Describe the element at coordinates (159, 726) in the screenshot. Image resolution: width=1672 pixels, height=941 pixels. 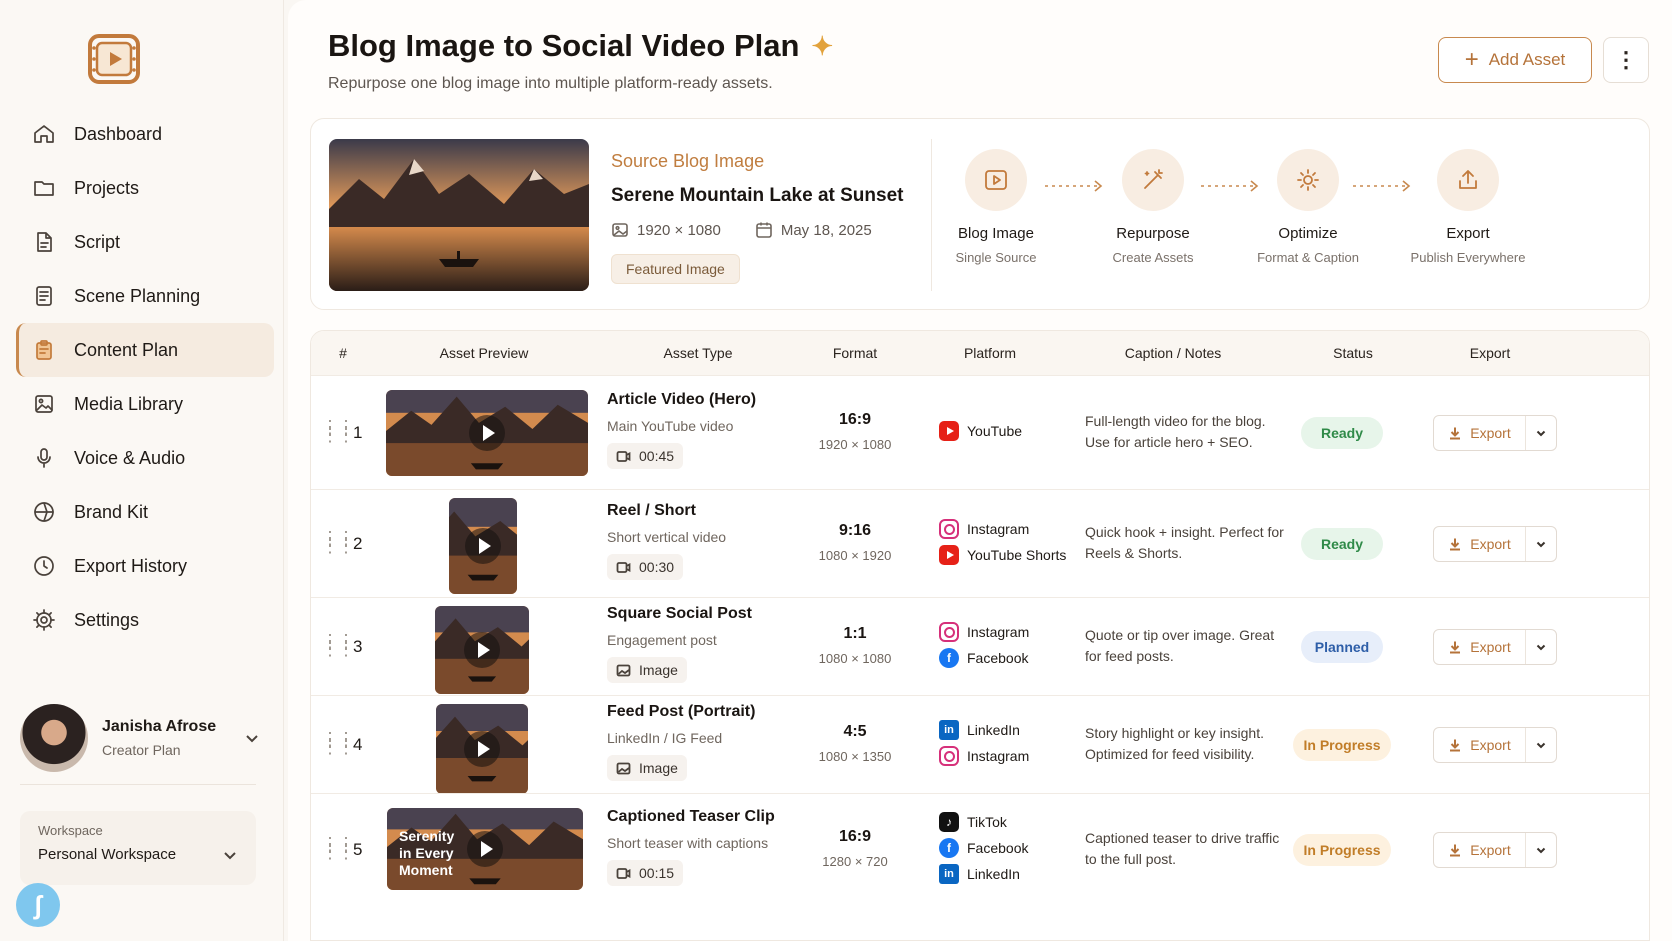
I see `user-name: Janisha Afrose` at that location.